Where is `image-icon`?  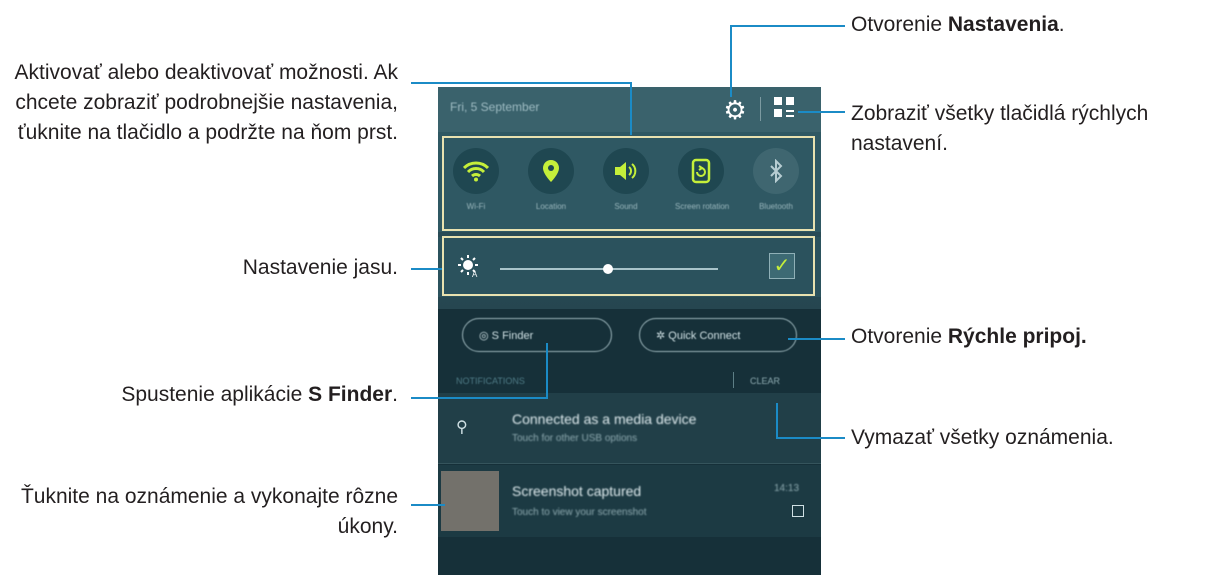 image-icon is located at coordinates (798, 511).